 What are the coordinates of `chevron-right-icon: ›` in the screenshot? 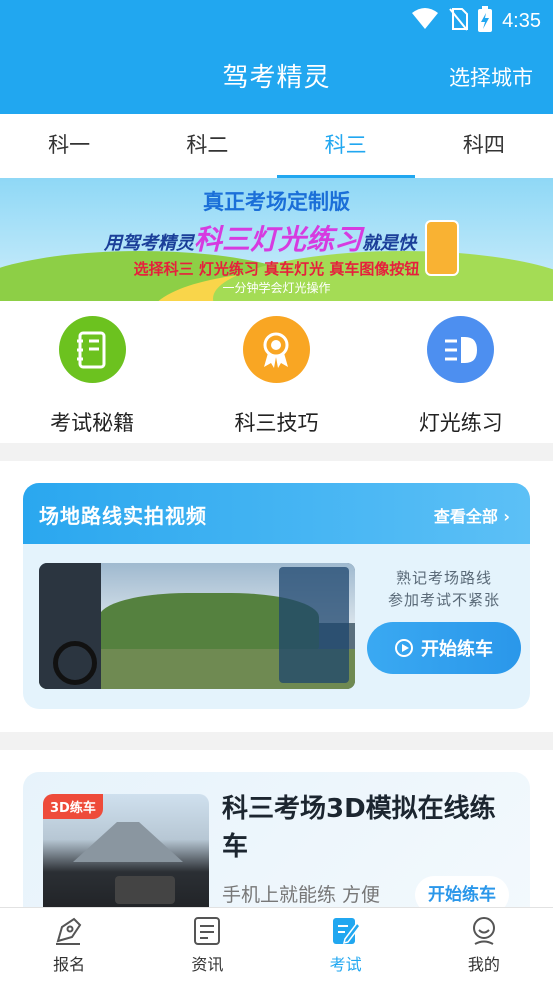 It's located at (506, 516).